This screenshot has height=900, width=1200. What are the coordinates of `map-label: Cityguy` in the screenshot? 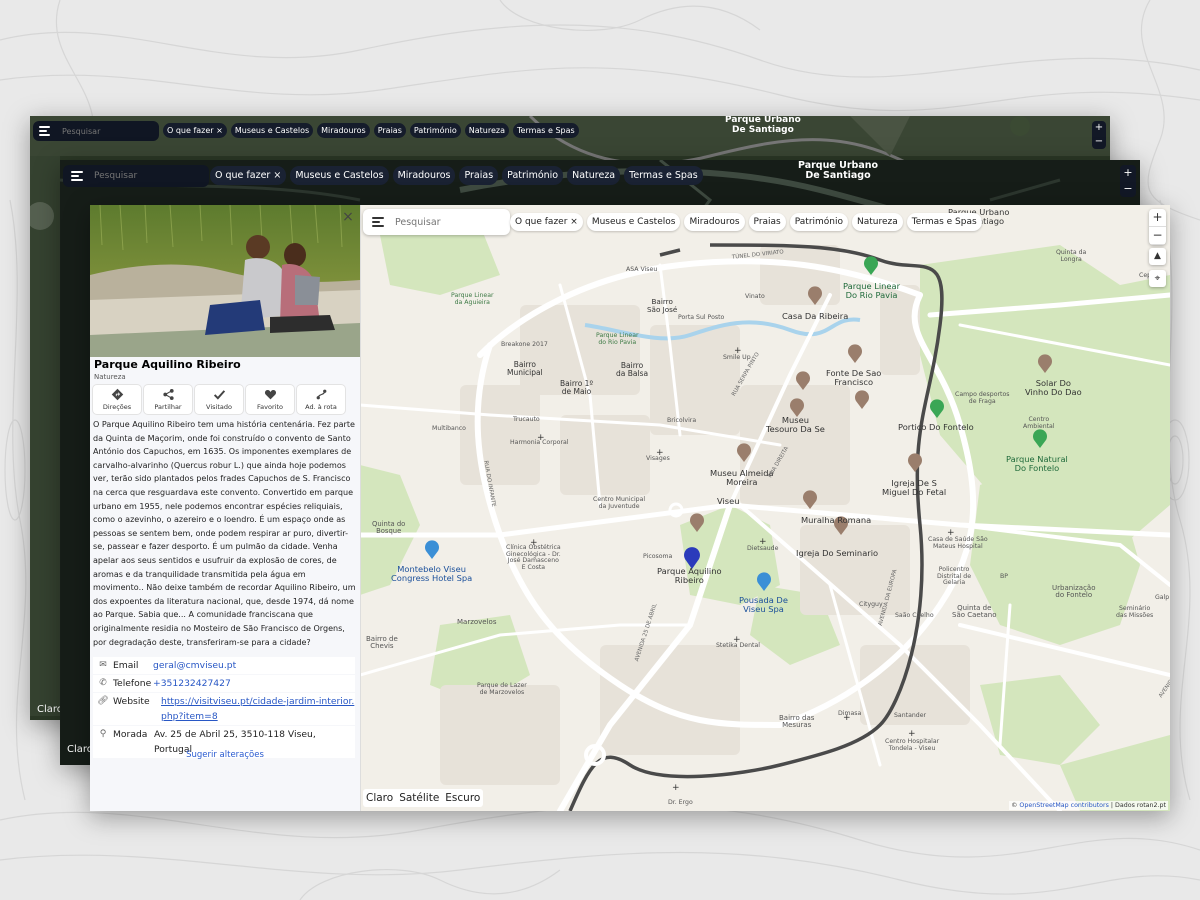 It's located at (871, 604).